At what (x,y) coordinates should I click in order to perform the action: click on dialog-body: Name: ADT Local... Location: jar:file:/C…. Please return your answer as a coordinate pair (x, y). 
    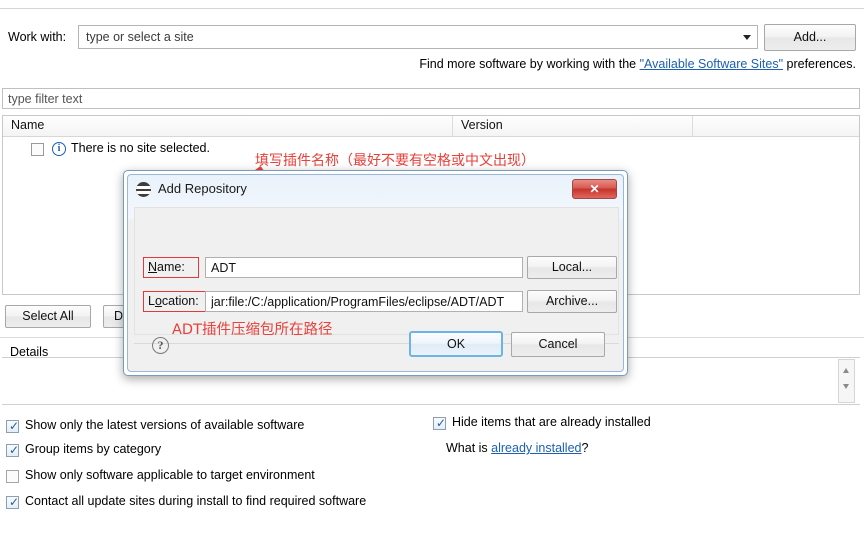
    Looking at the image, I should click on (376, 271).